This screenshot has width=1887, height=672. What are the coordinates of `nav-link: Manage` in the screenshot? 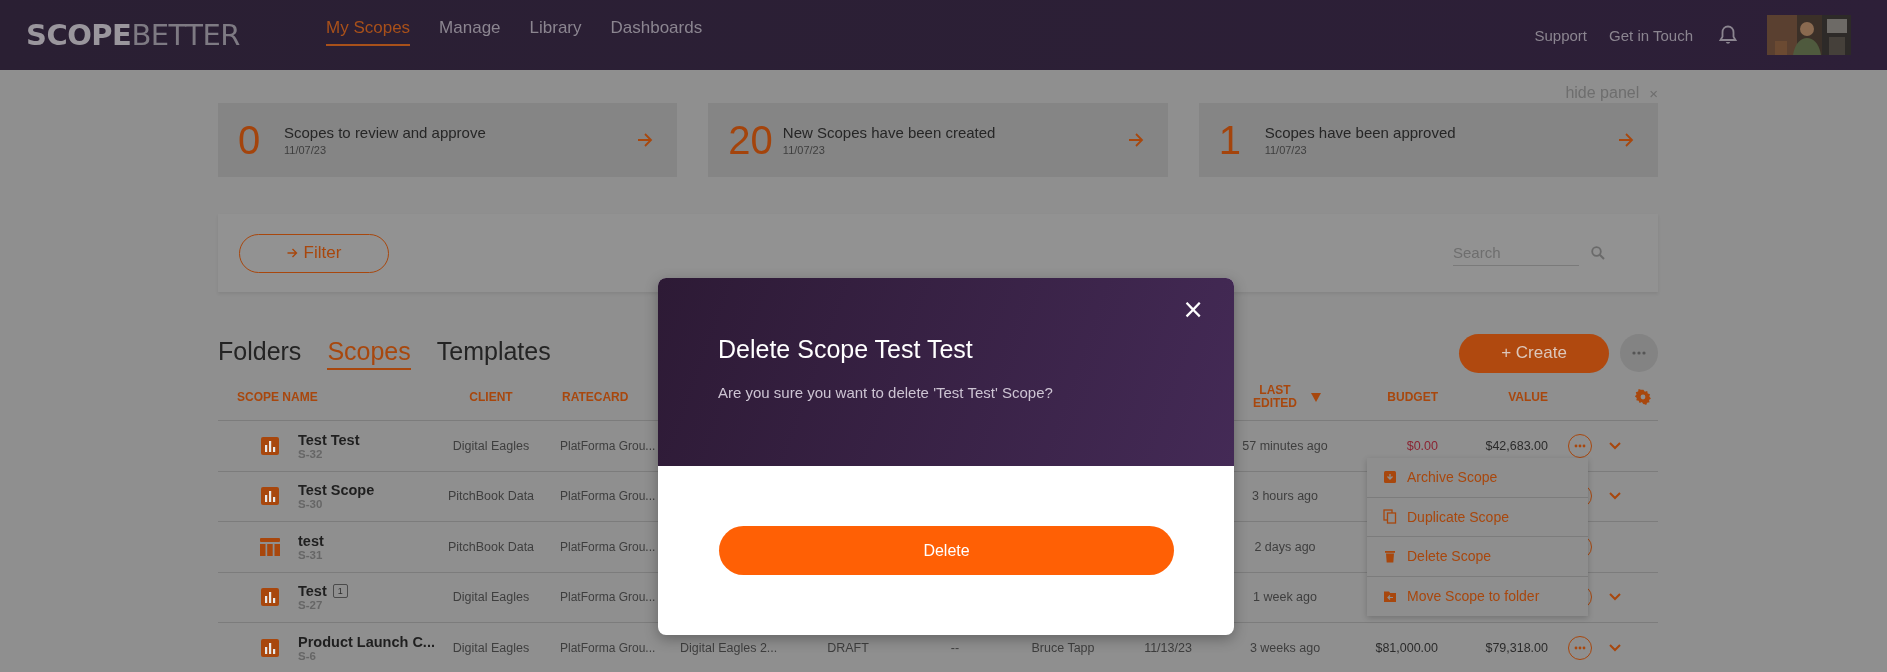 It's located at (470, 32).